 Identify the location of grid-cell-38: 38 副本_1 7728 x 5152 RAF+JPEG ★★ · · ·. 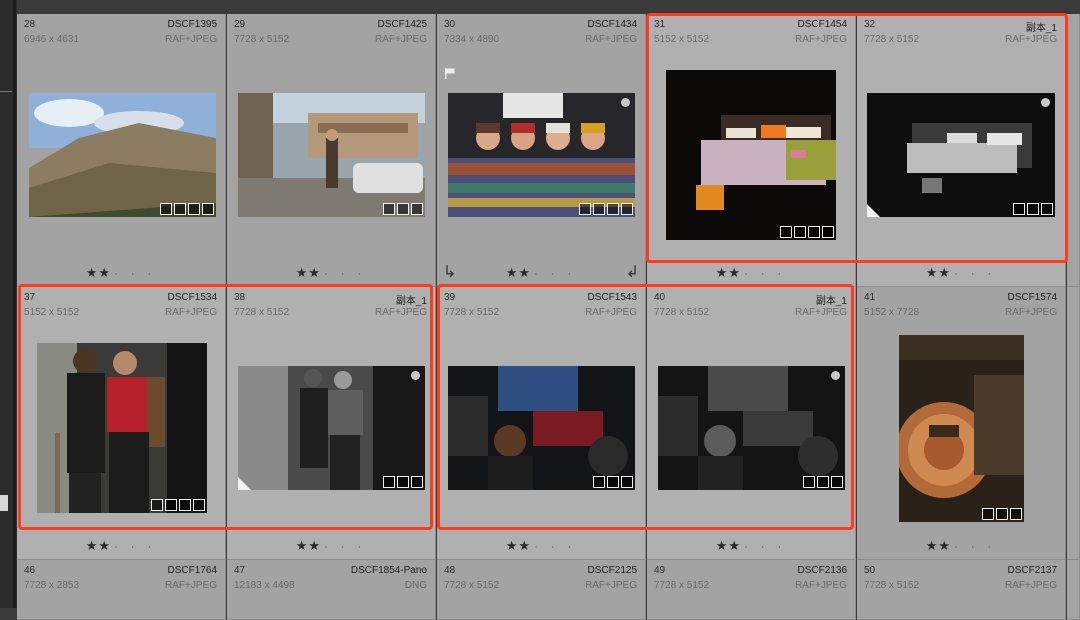
(331, 423).